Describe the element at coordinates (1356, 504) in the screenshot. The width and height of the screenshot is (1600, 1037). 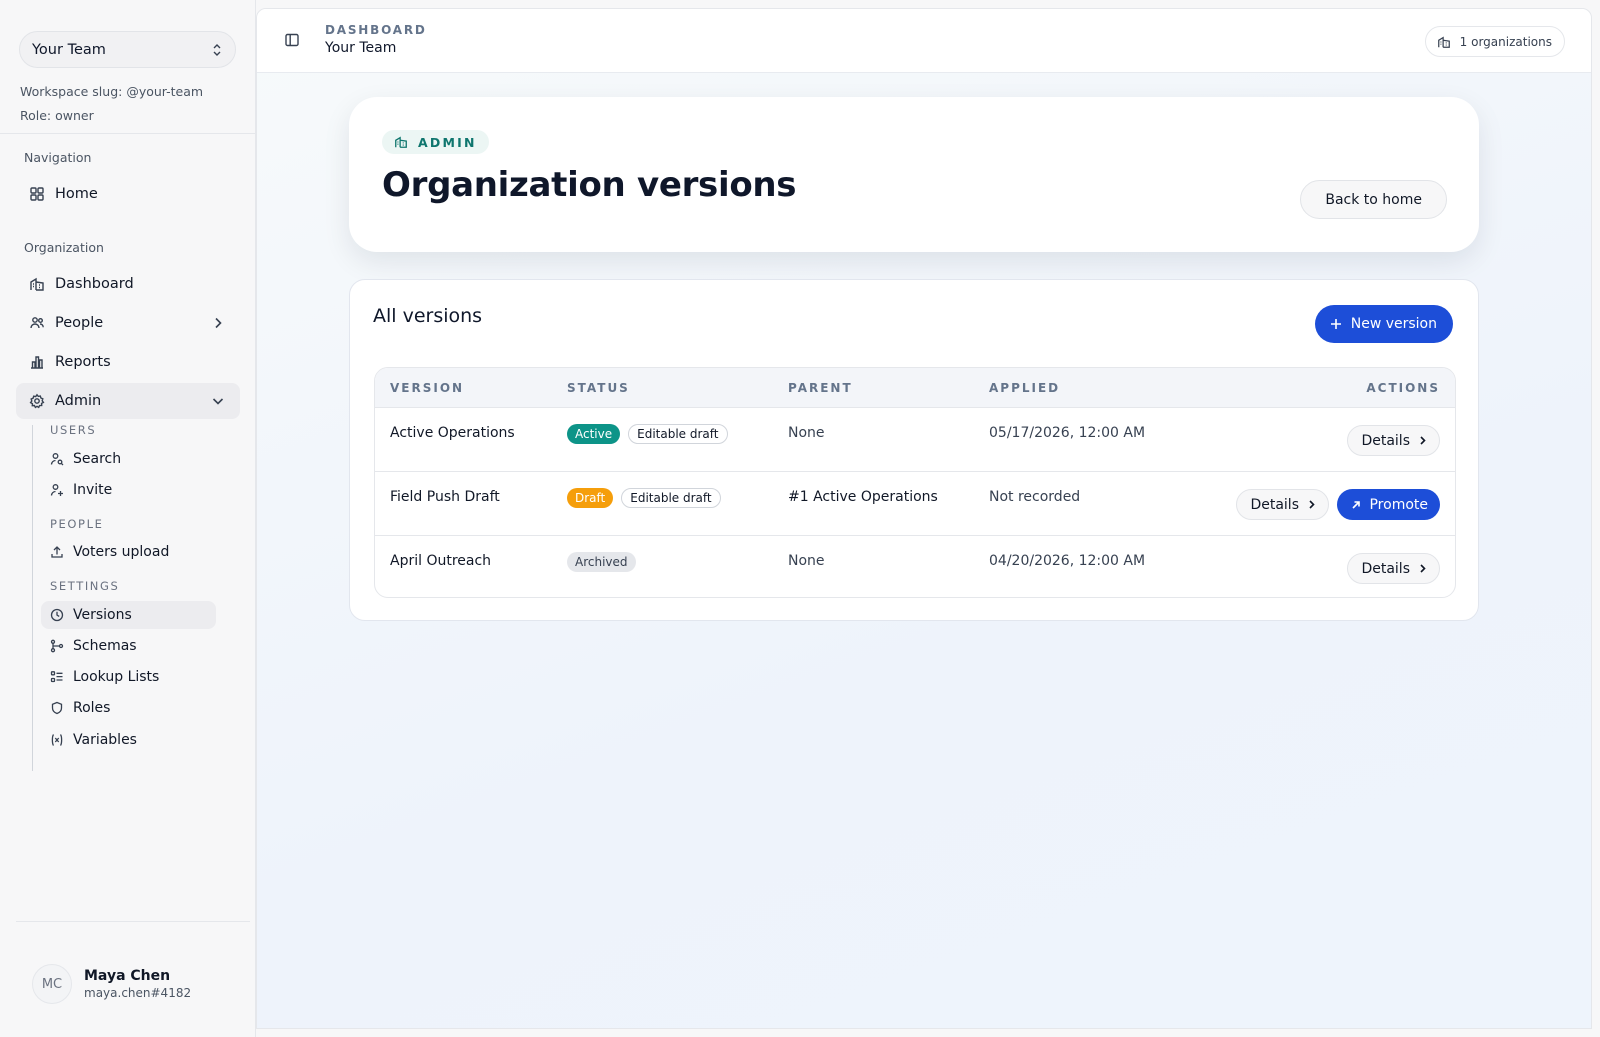
I see `arrow-up-right-icon` at that location.